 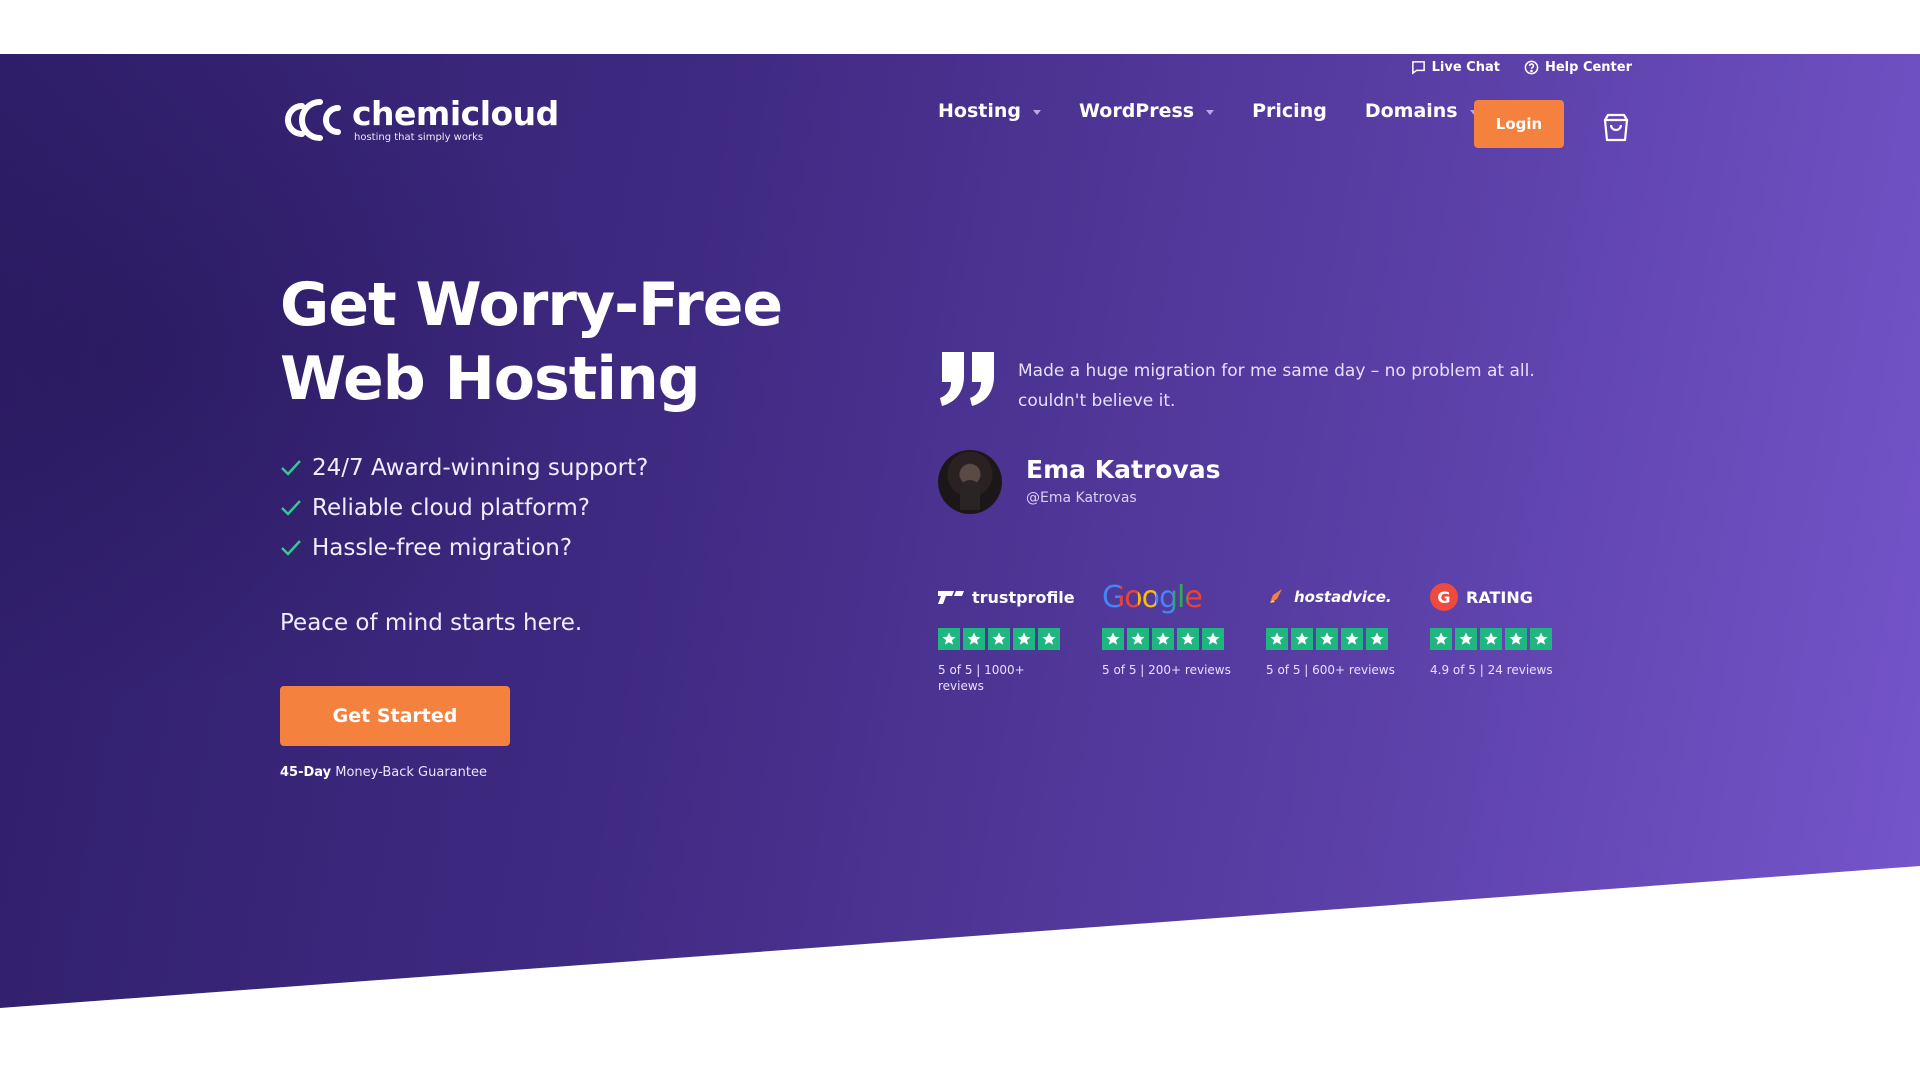 I want to click on feature-label: Reliable cloud platform?, so click(x=451, y=508).